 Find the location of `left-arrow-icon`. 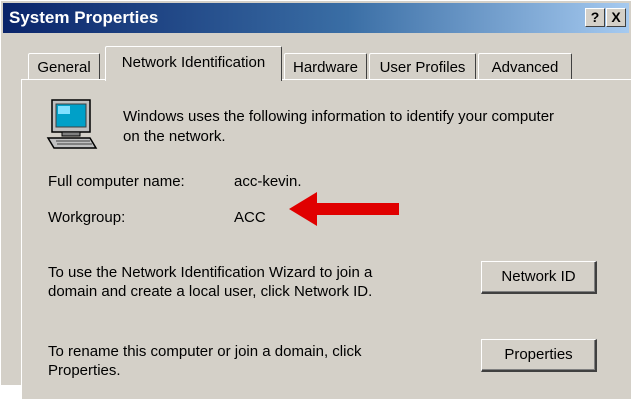

left-arrow-icon is located at coordinates (344, 209).